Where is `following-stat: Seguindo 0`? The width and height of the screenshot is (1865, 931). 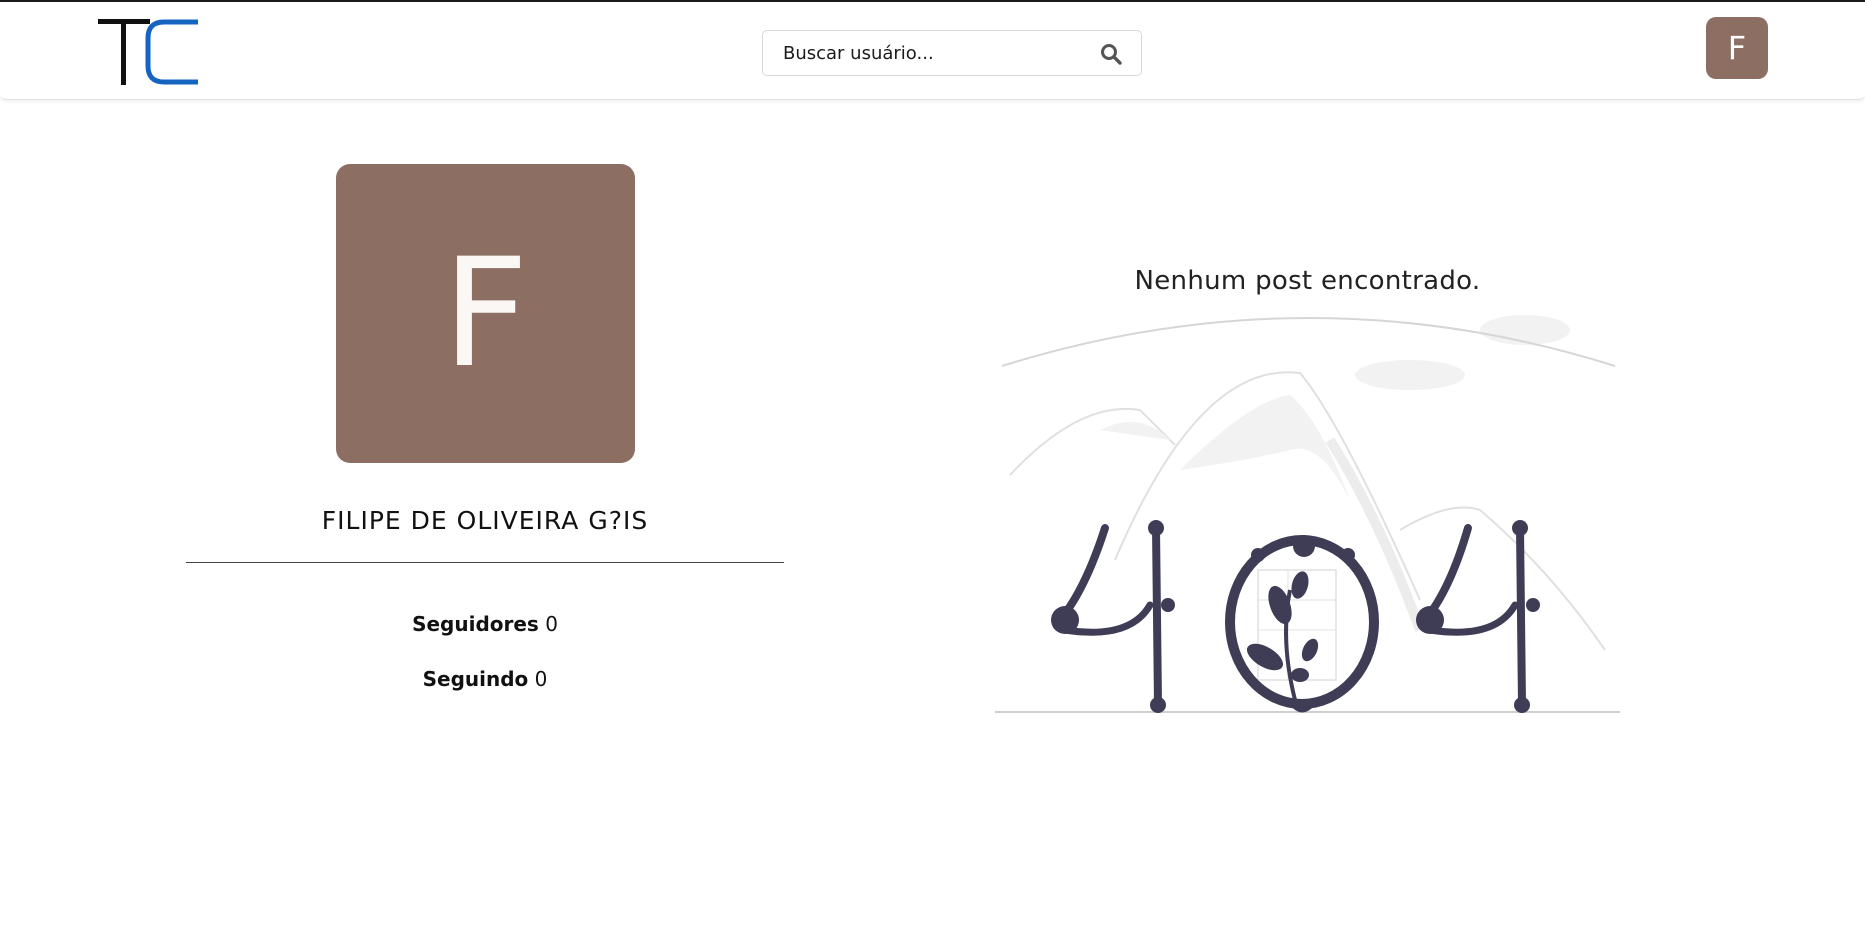 following-stat: Seguindo 0 is located at coordinates (485, 679).